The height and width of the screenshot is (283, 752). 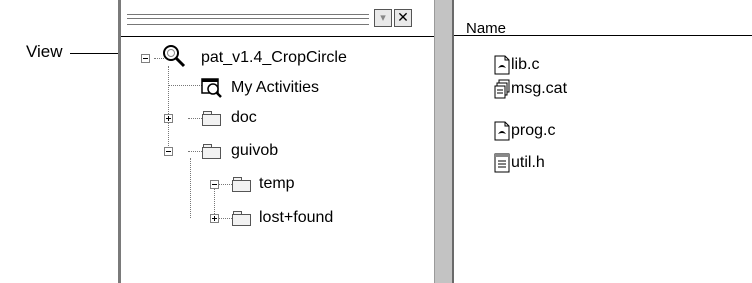 What do you see at coordinates (533, 130) in the screenshot?
I see `file-name: prog.c` at bounding box center [533, 130].